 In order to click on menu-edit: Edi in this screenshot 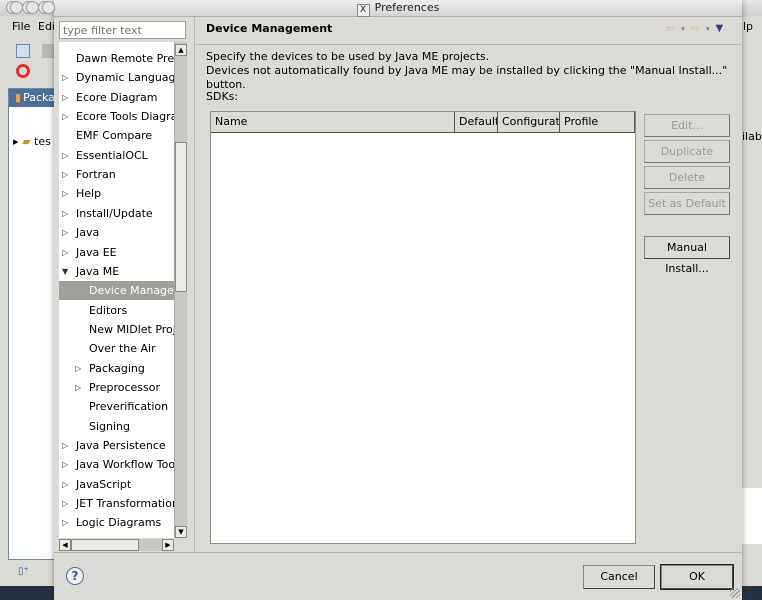, I will do `click(46, 26)`.